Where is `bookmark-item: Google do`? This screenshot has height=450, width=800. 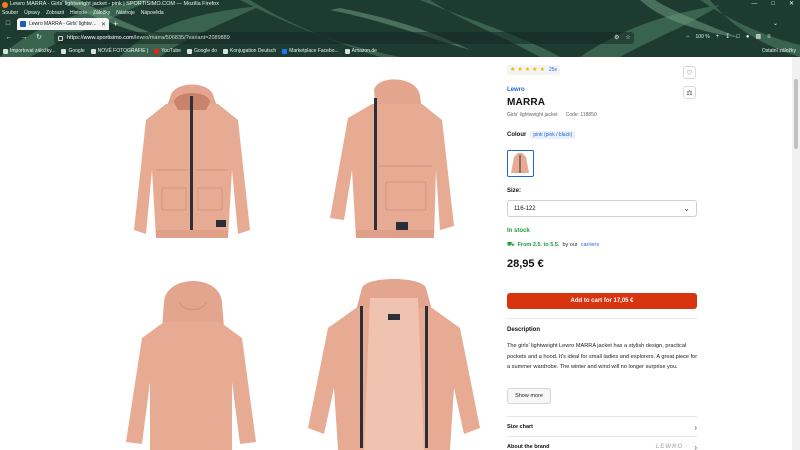
bookmark-item: Google do is located at coordinates (201, 51).